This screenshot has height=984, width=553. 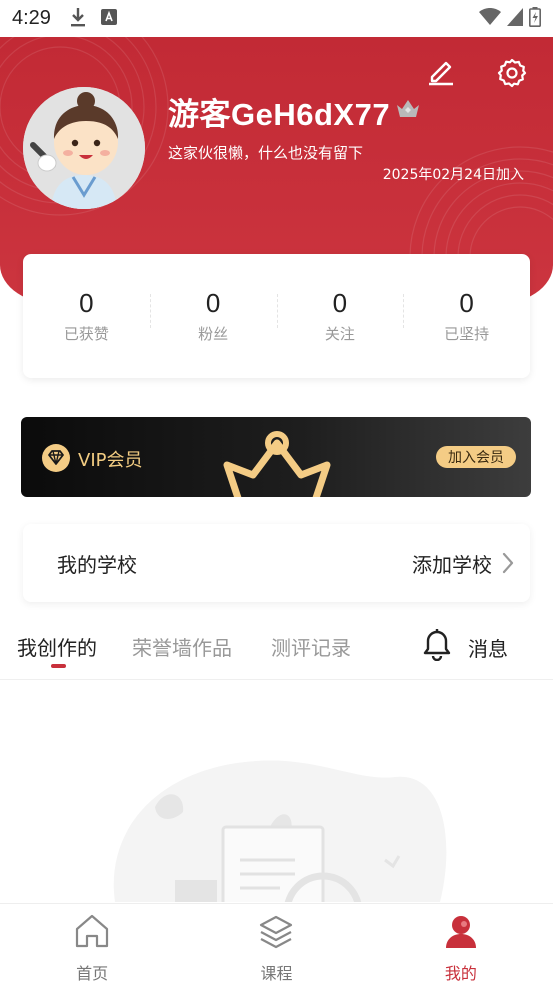 I want to click on profile-bio: 这家伙很懒，什么也没有留下, so click(x=266, y=153).